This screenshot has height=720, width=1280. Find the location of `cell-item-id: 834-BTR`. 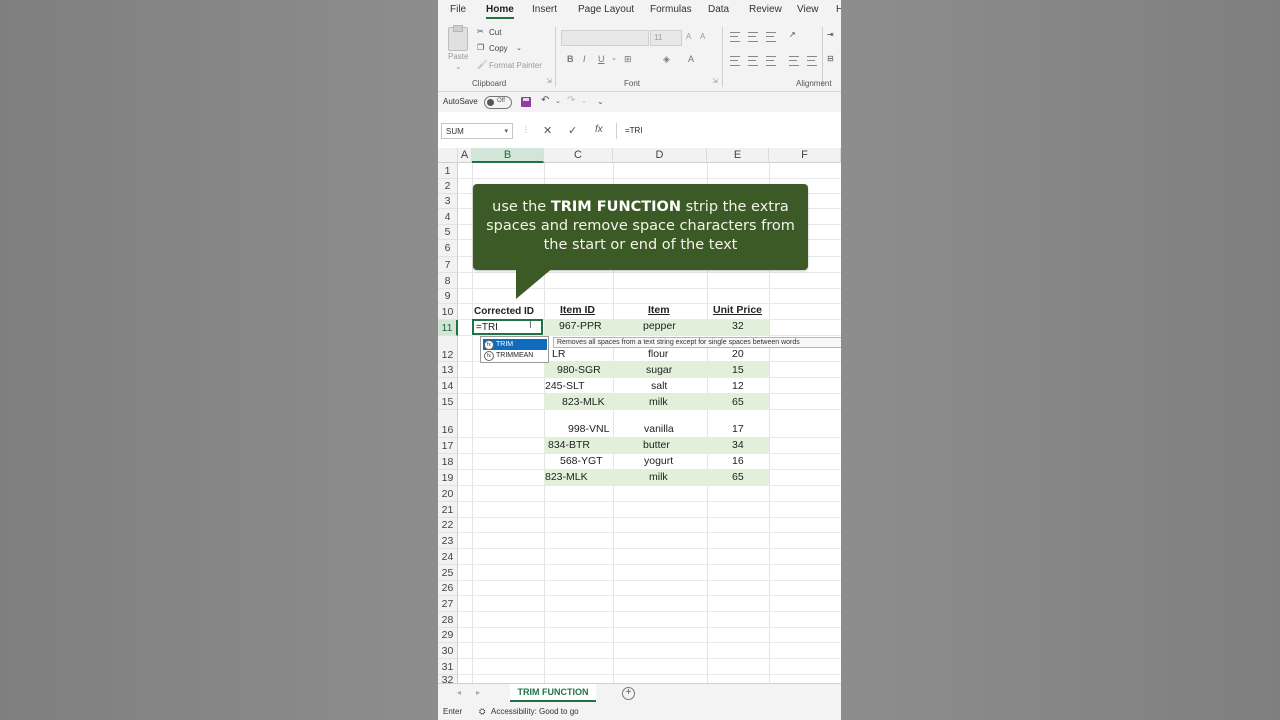

cell-item-id: 834-BTR is located at coordinates (569, 445).